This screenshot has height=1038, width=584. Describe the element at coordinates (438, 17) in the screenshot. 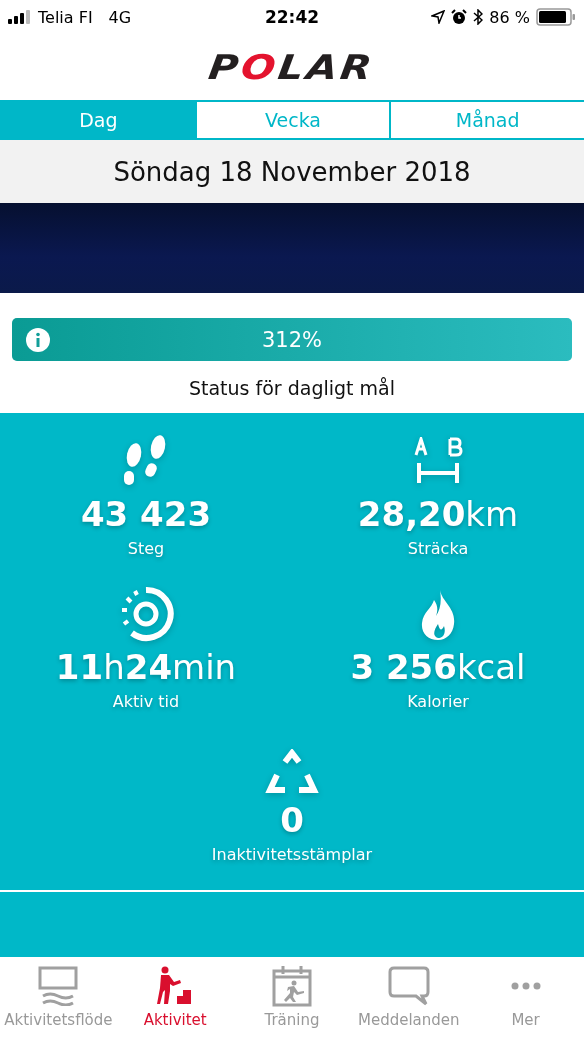

I see `location-icon` at that location.